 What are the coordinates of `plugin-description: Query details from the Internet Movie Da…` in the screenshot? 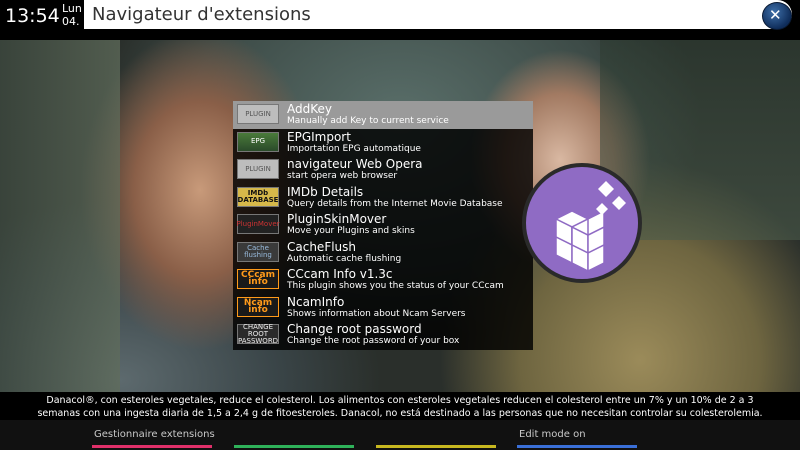 It's located at (395, 203).